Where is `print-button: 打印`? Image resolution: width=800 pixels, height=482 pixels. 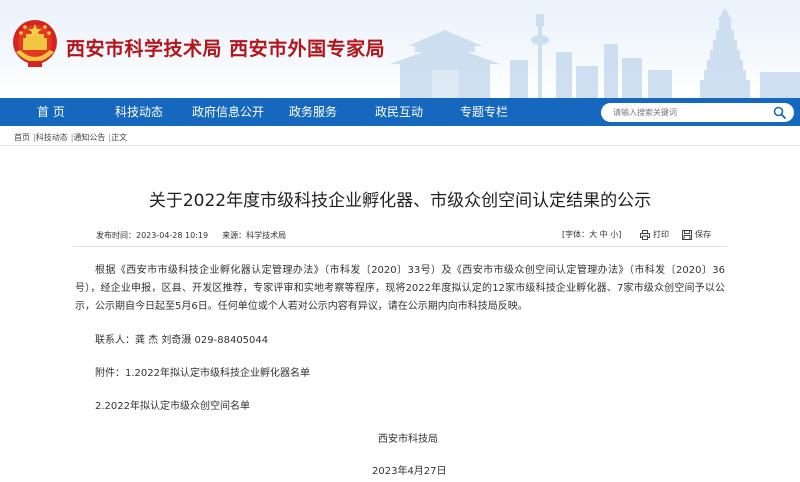 print-button: 打印 is located at coordinates (654, 234).